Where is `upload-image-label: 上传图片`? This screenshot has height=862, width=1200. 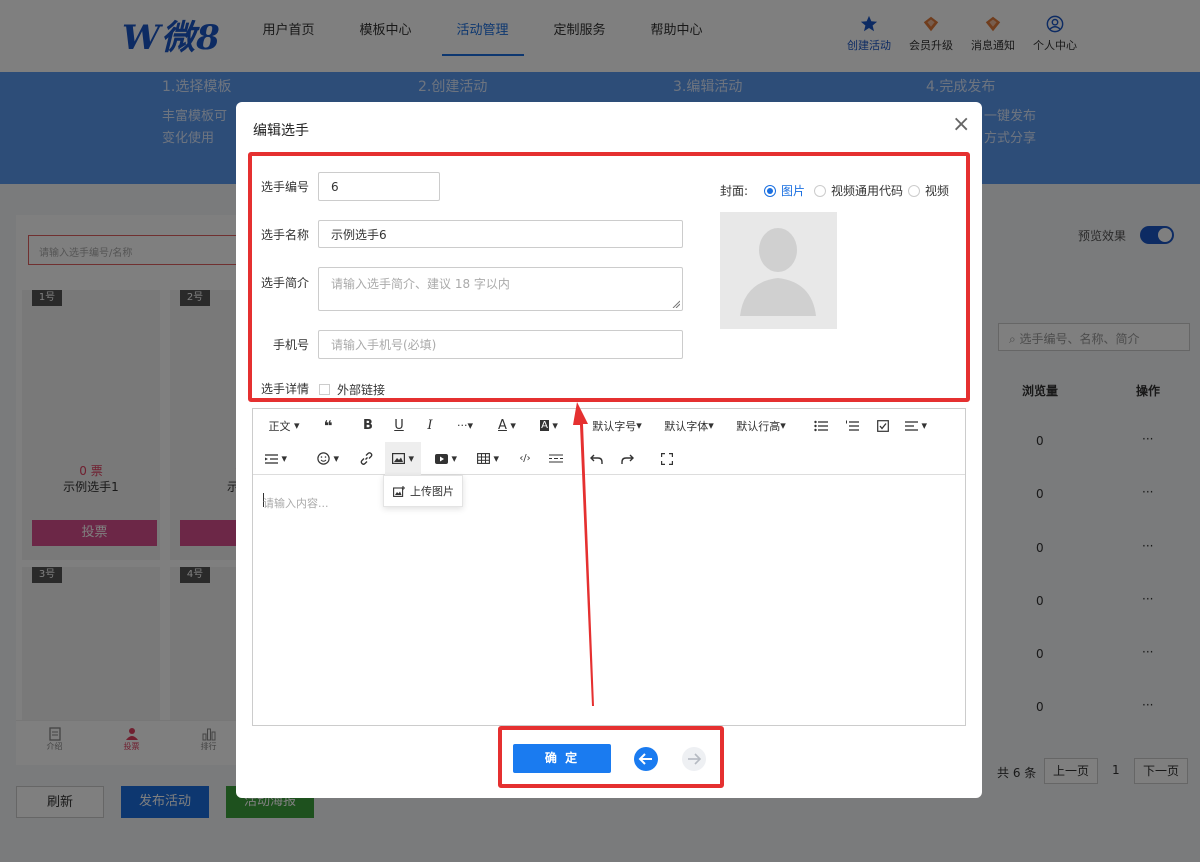
upload-image-label: 上传图片 is located at coordinates (432, 491).